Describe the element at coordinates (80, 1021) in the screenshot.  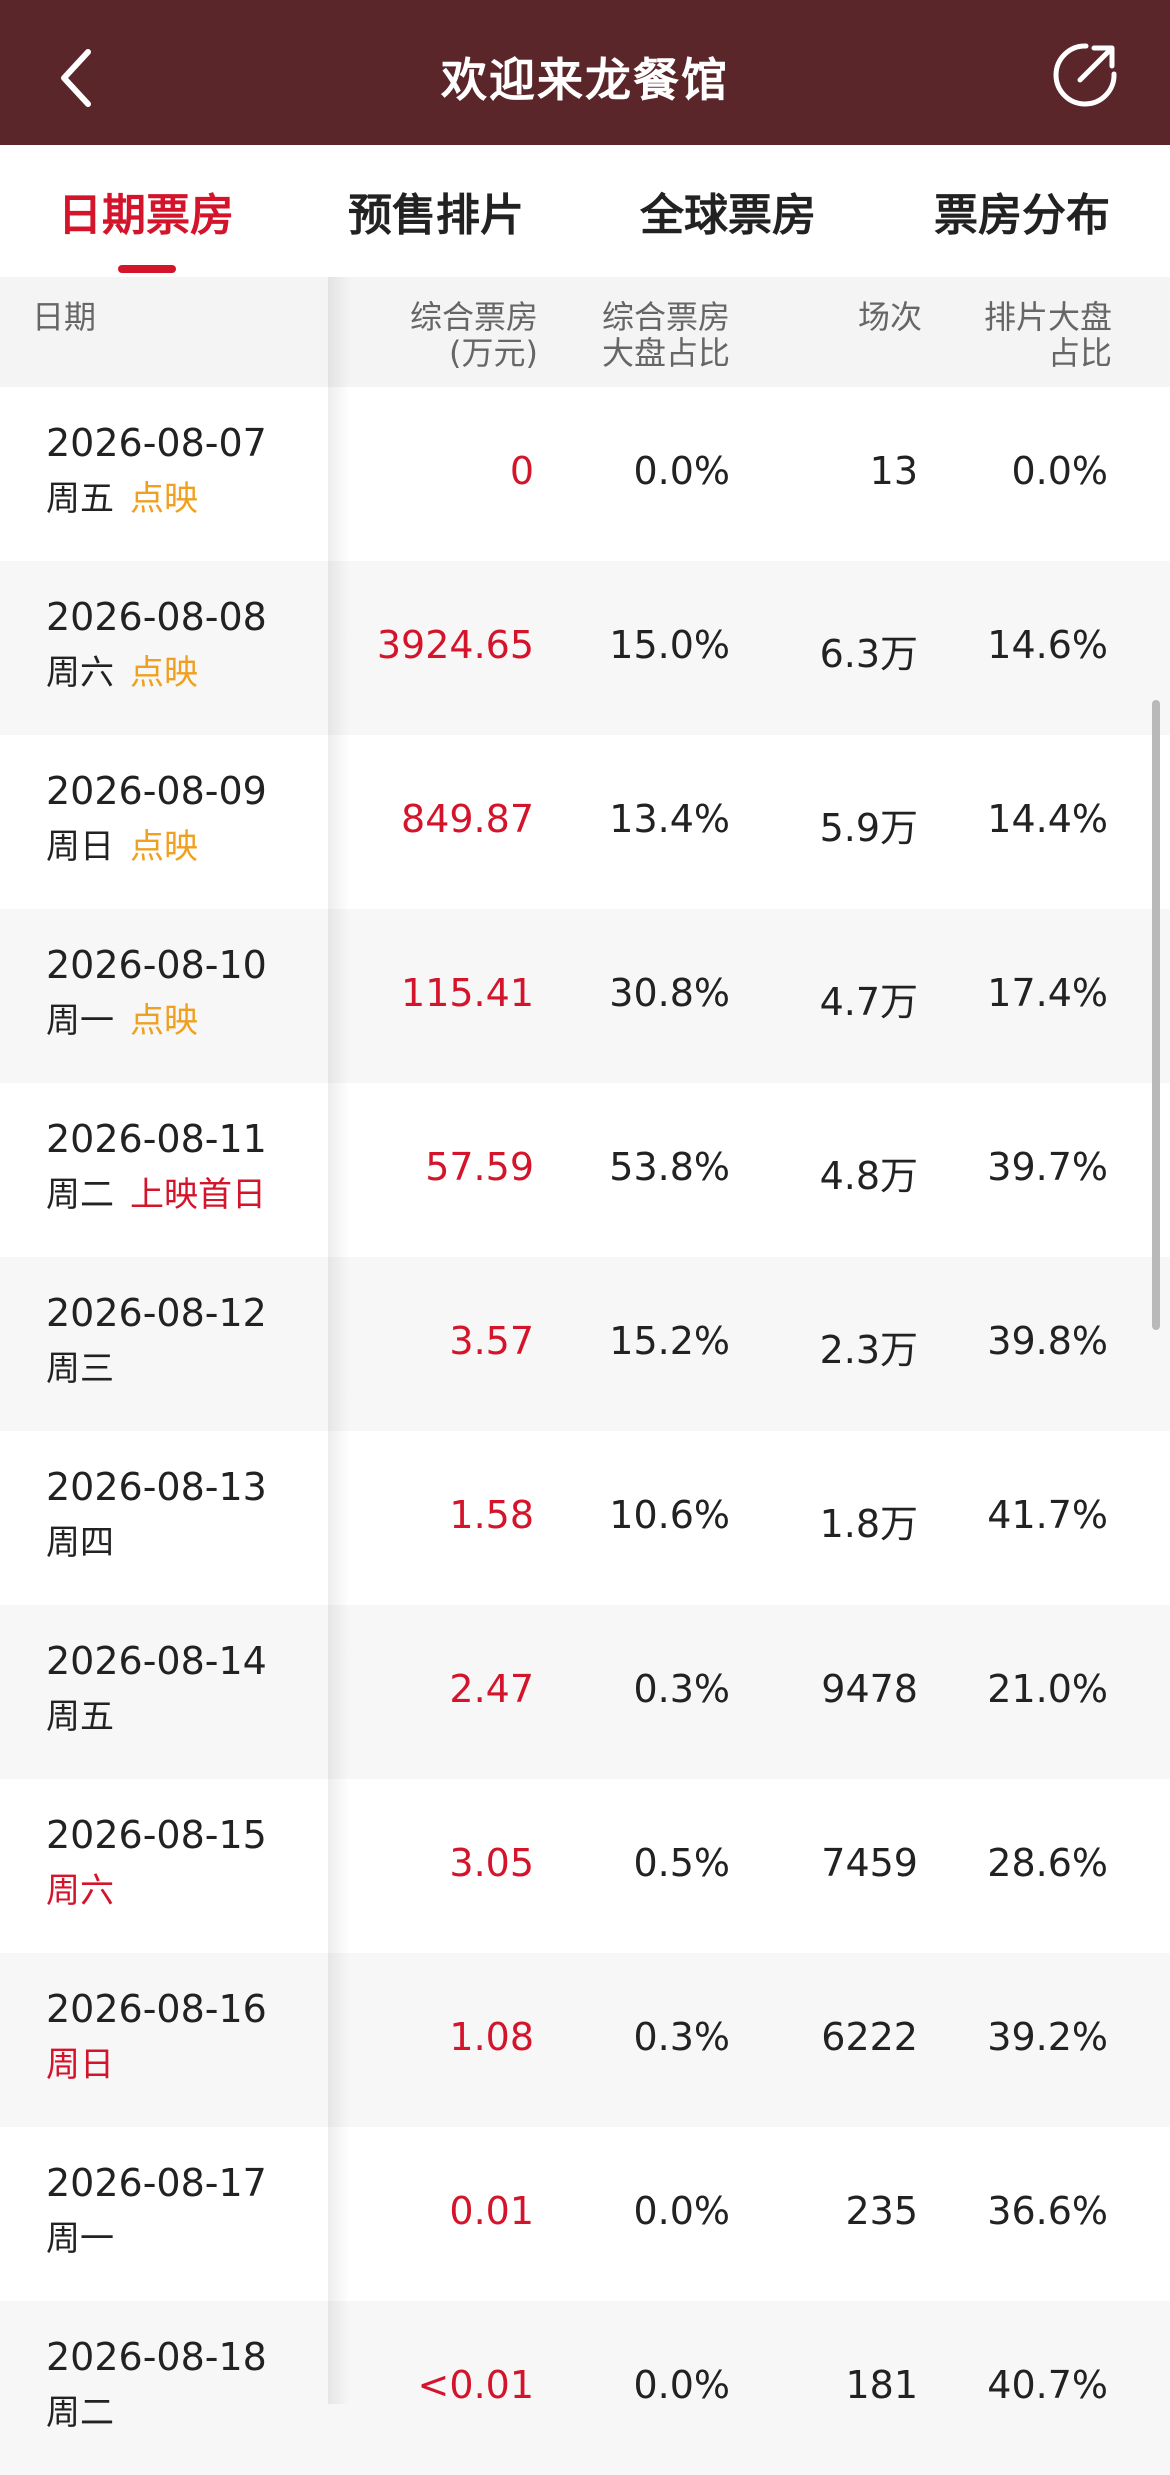
I see `row-weekday: 周一` at that location.